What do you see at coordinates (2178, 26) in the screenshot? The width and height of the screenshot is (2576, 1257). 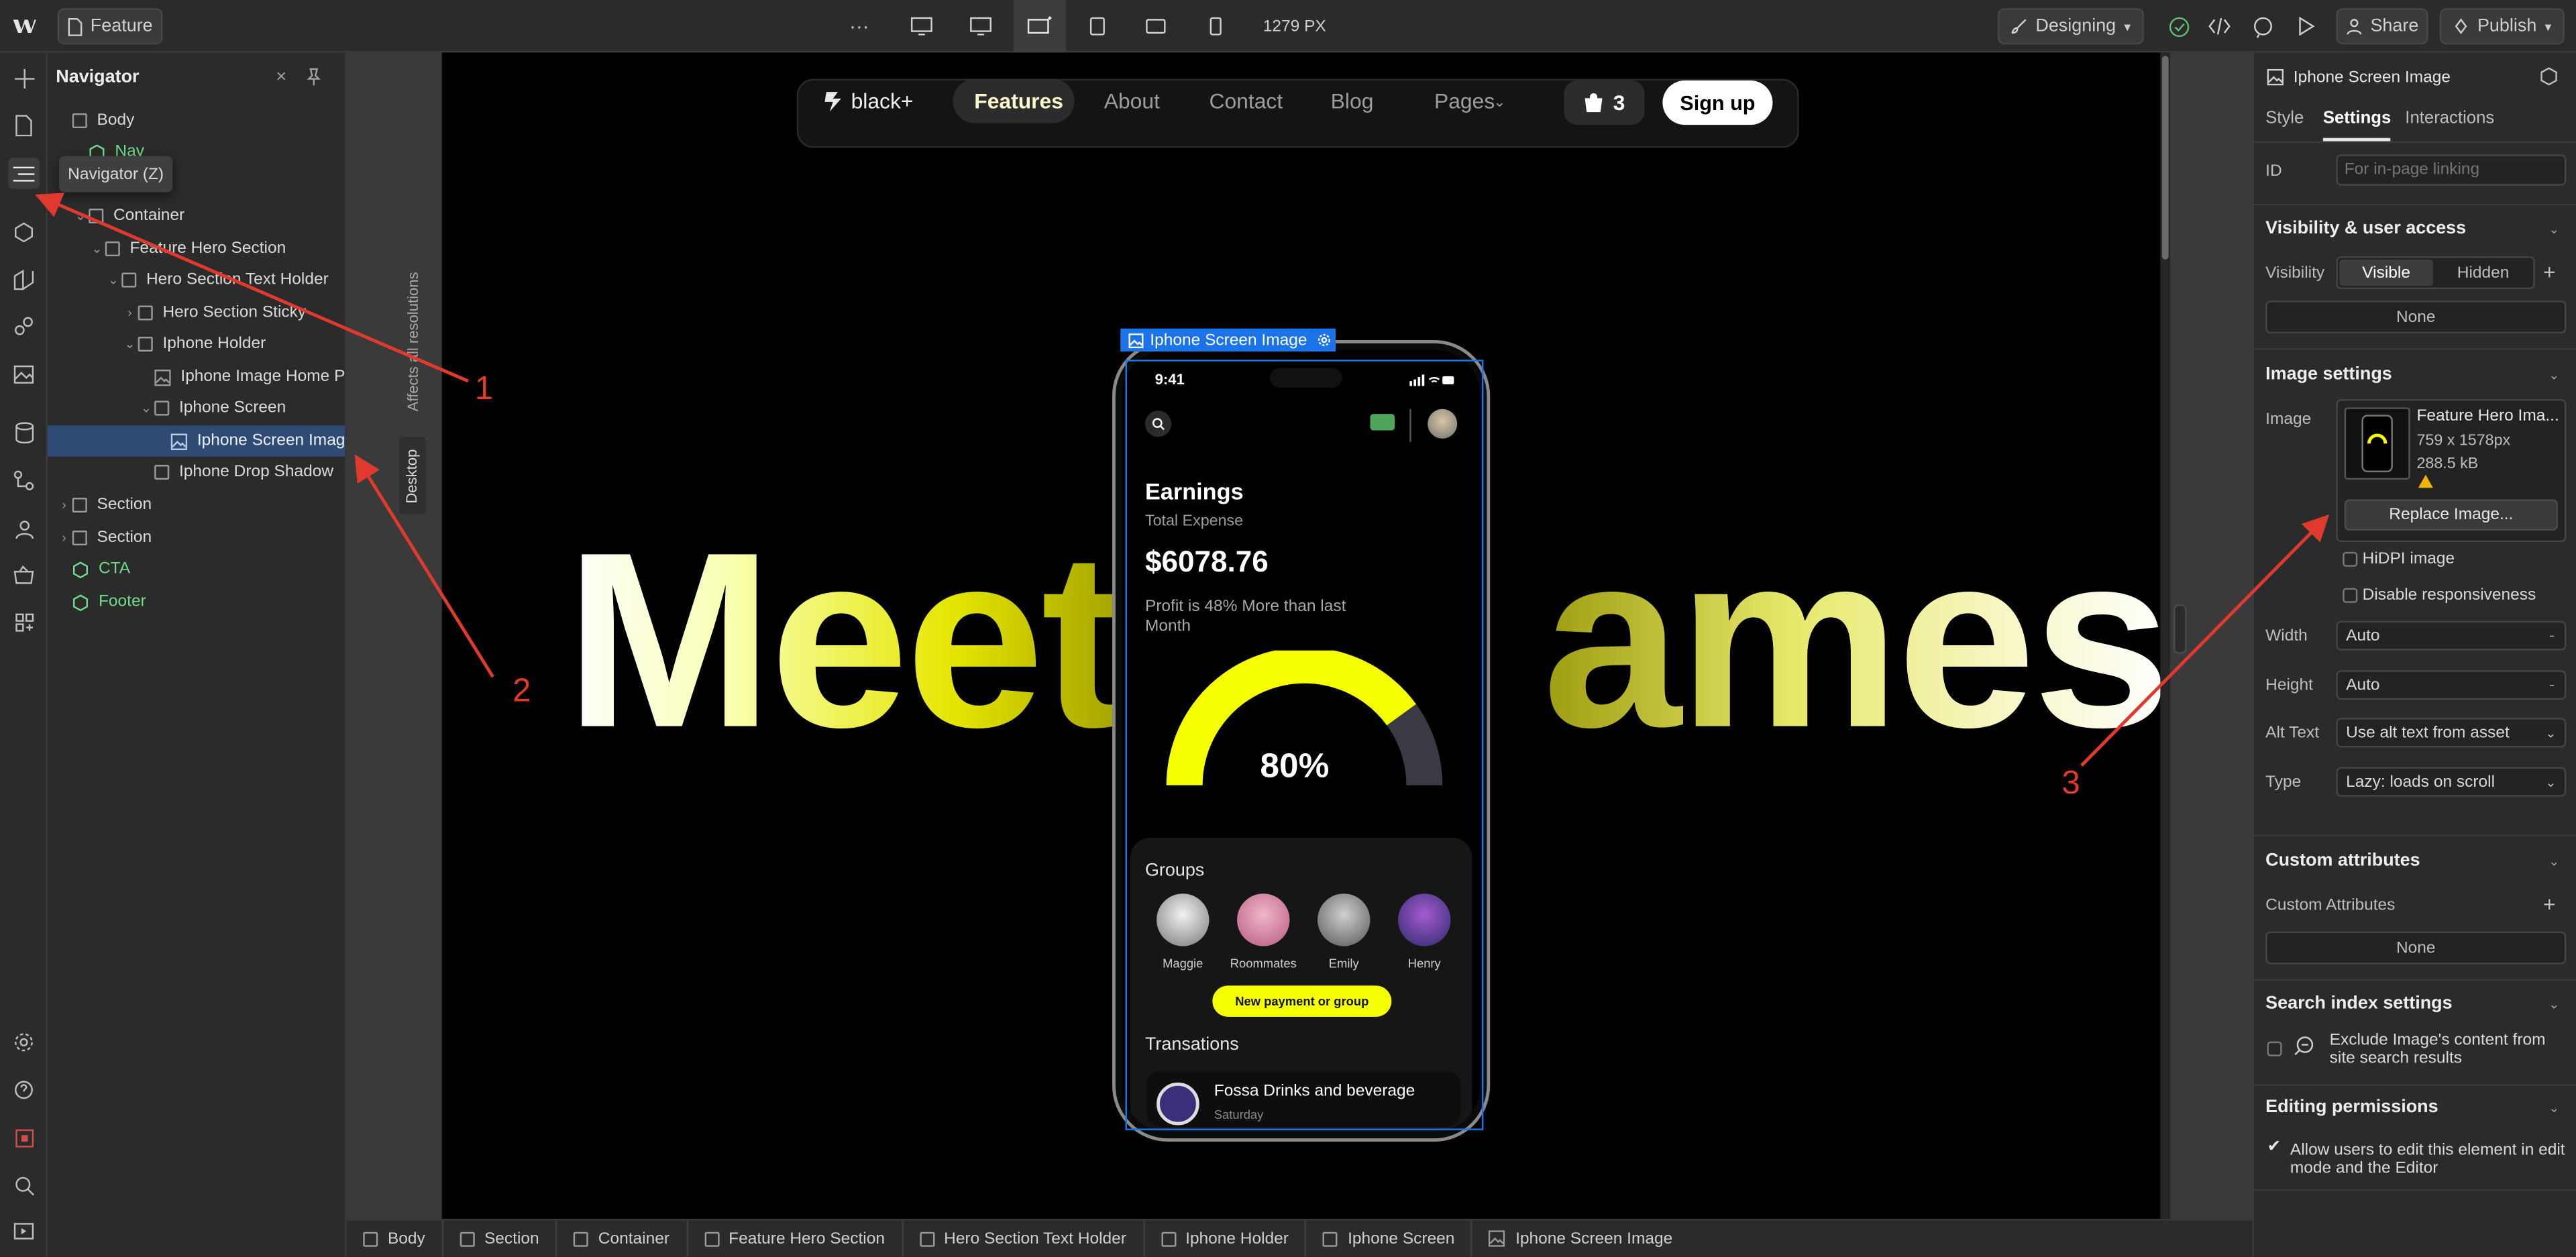 I see `check-circle-icon` at bounding box center [2178, 26].